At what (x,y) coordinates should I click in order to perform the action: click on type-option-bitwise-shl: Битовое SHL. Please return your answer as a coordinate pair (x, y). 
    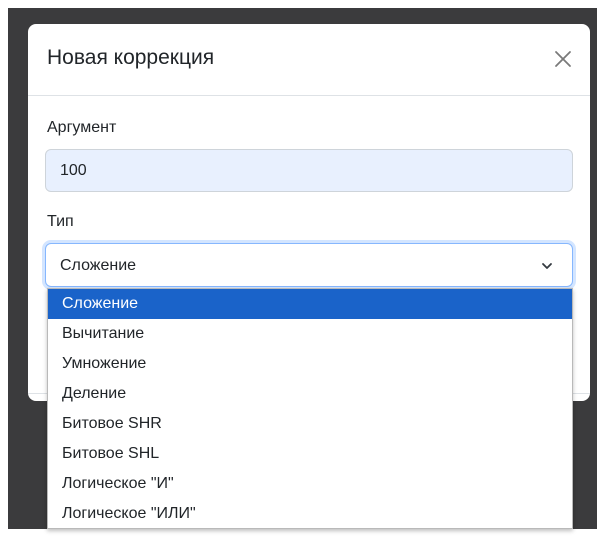
    Looking at the image, I should click on (310, 454).